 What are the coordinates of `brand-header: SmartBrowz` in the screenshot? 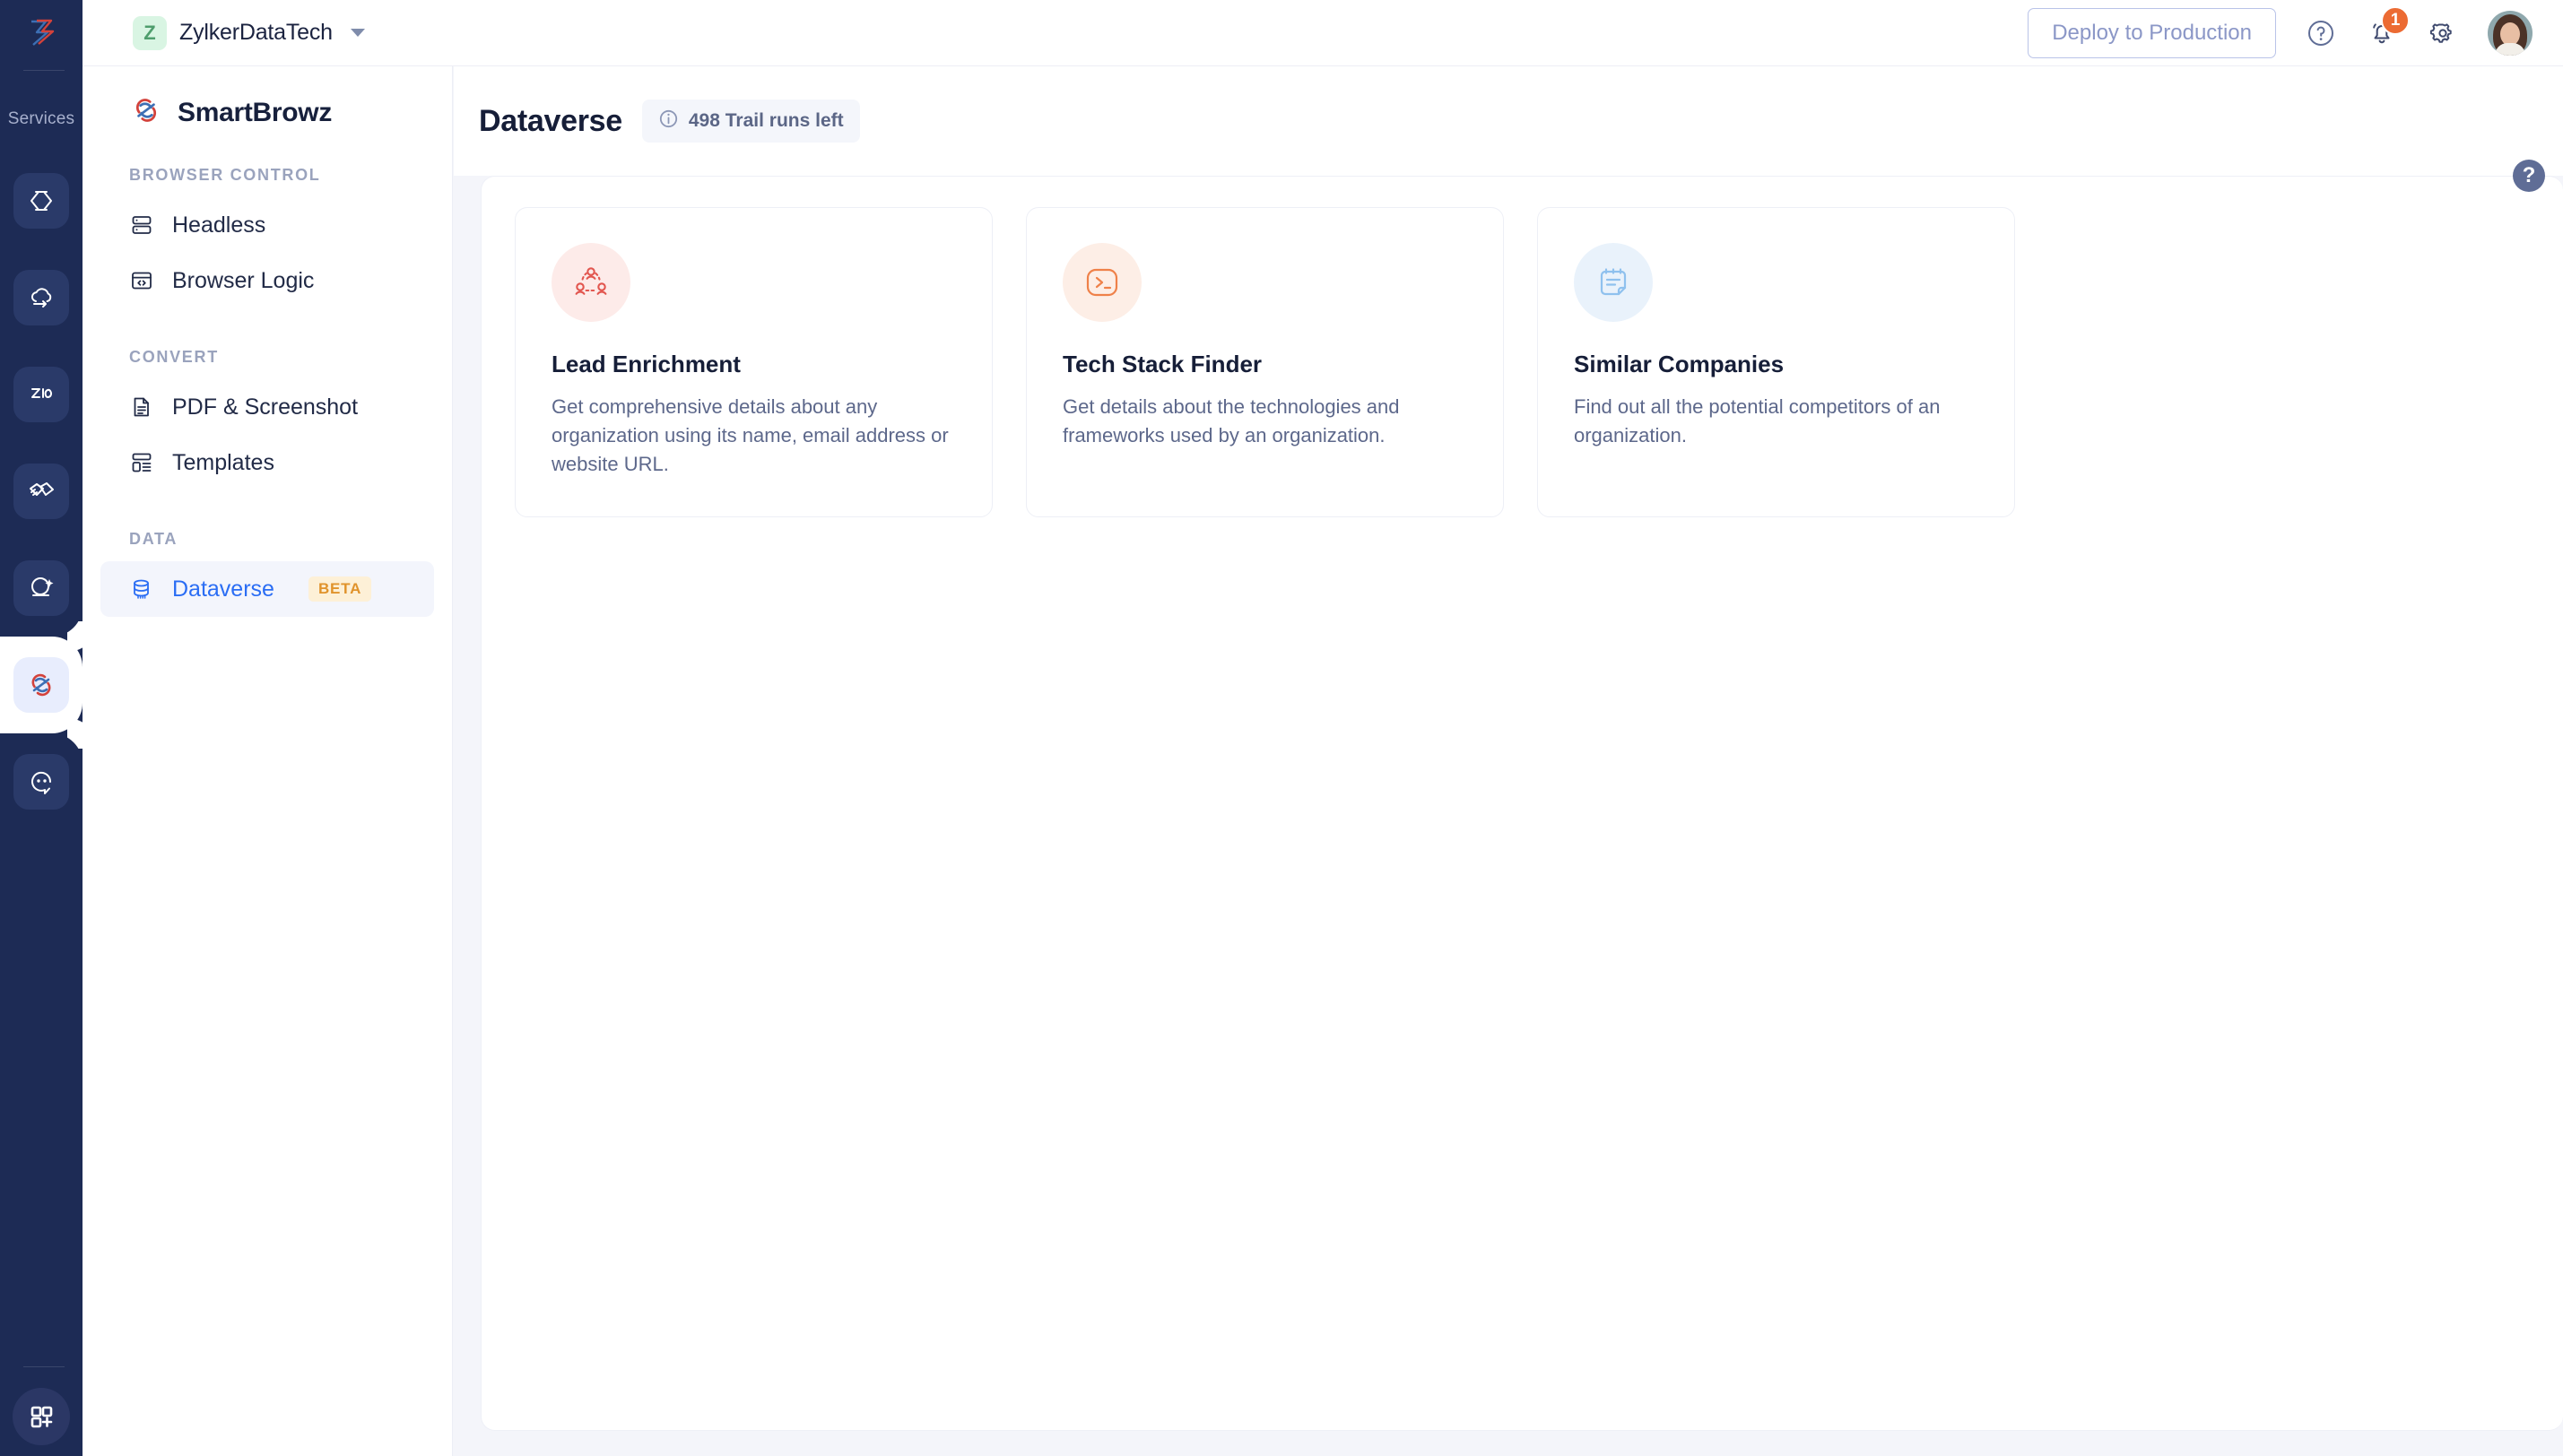 It's located at (267, 99).